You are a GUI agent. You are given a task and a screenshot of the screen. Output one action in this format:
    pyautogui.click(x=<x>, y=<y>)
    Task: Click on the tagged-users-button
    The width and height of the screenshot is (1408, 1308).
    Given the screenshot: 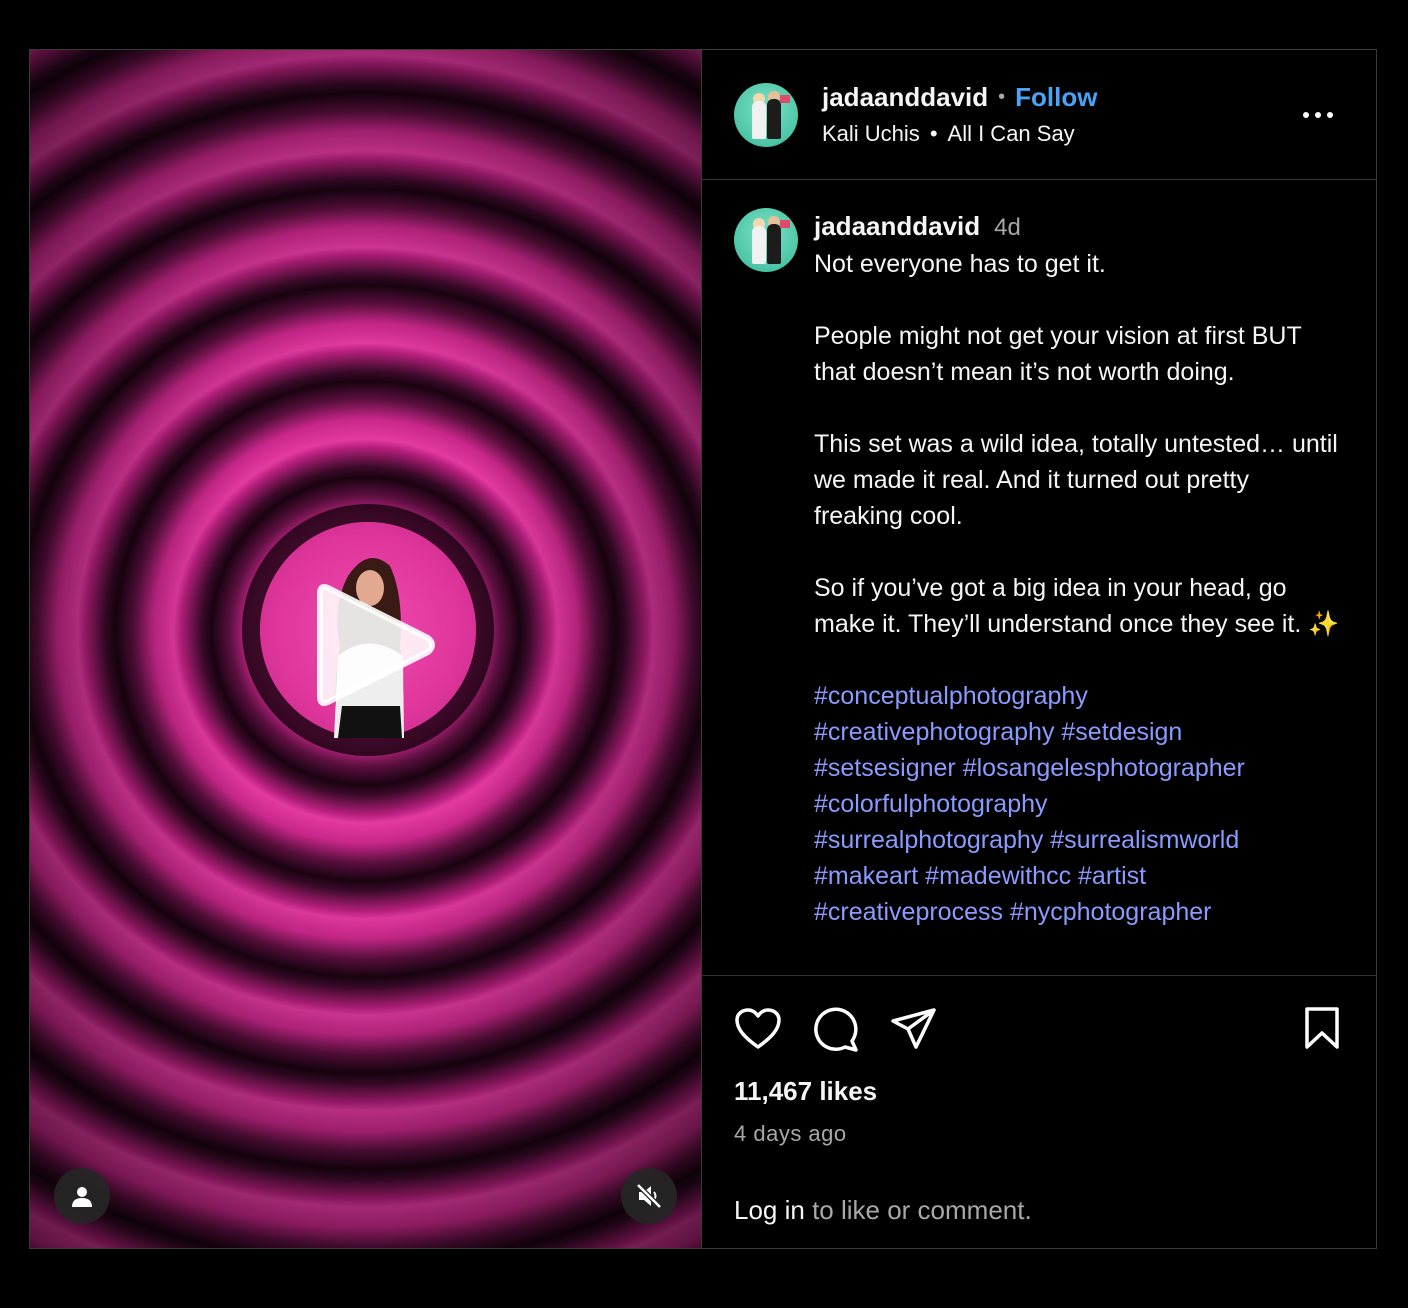 What is the action you would take?
    pyautogui.click(x=82, y=1196)
    